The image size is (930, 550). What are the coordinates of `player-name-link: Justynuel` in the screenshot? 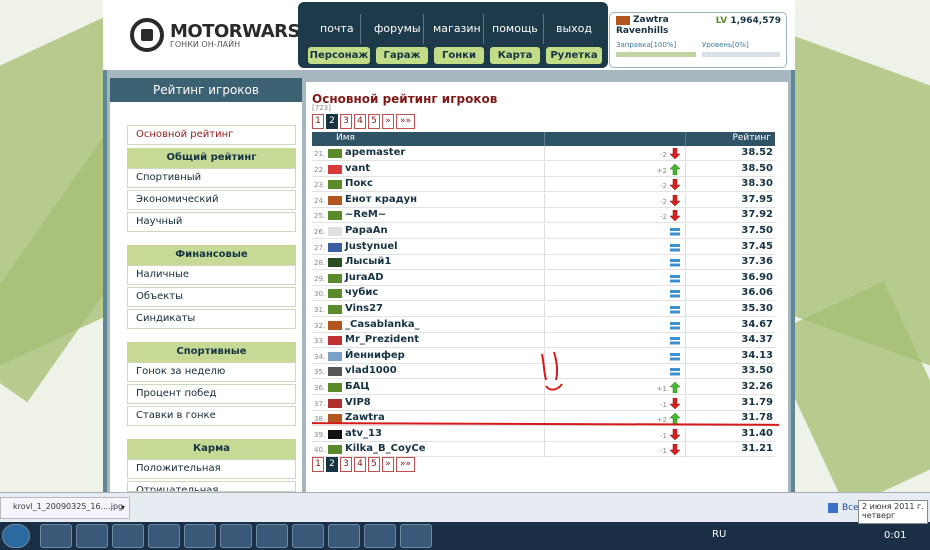 It's located at (371, 246).